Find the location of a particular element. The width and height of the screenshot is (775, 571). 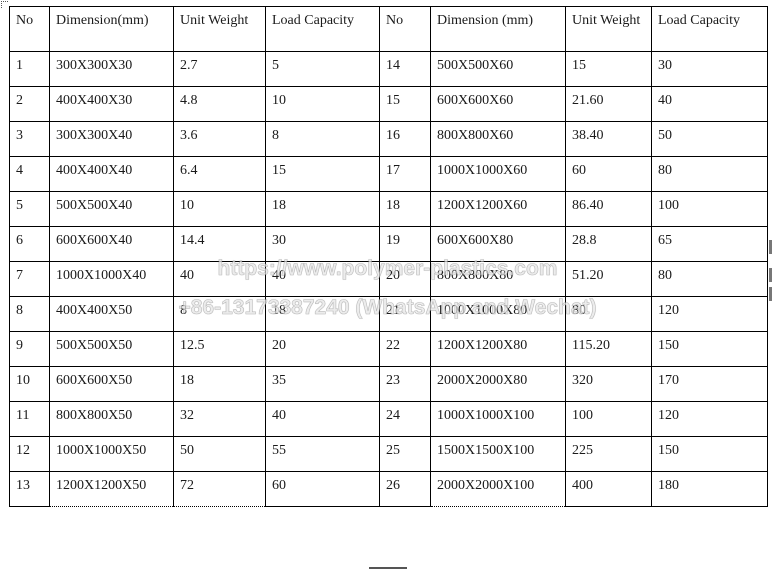

cell-no: 25 is located at coordinates (405, 454).